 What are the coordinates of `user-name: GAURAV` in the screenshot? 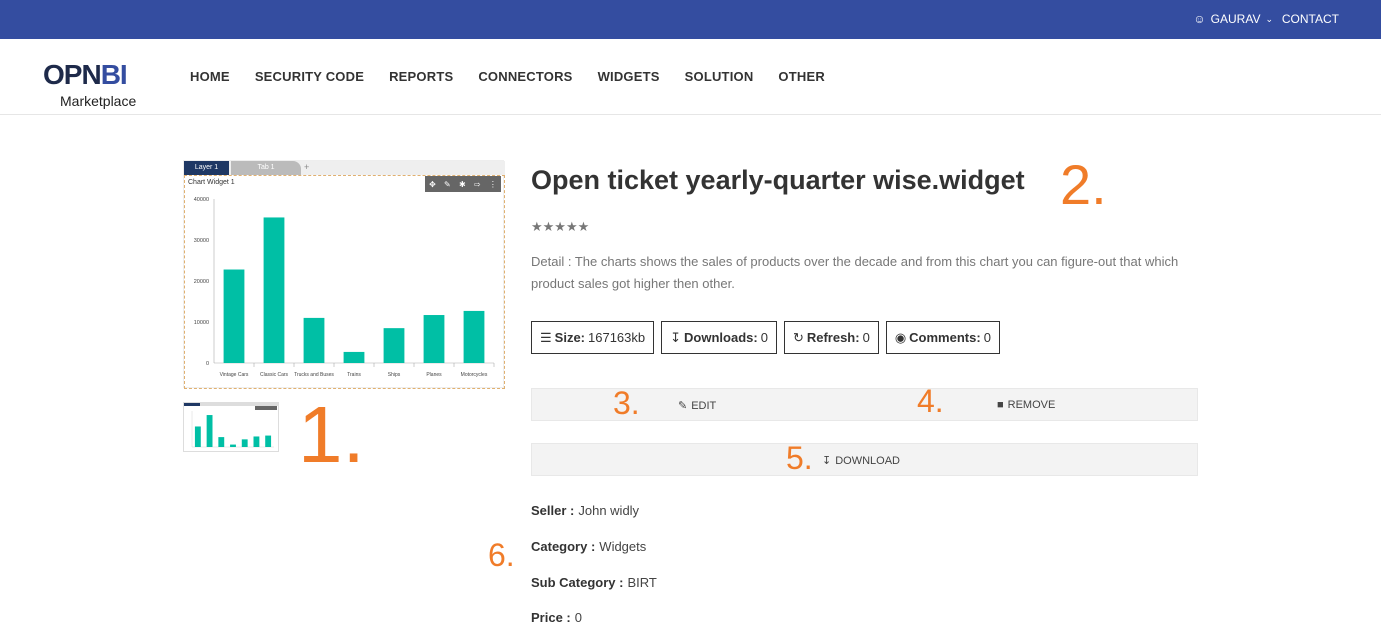 It's located at (1235, 19).